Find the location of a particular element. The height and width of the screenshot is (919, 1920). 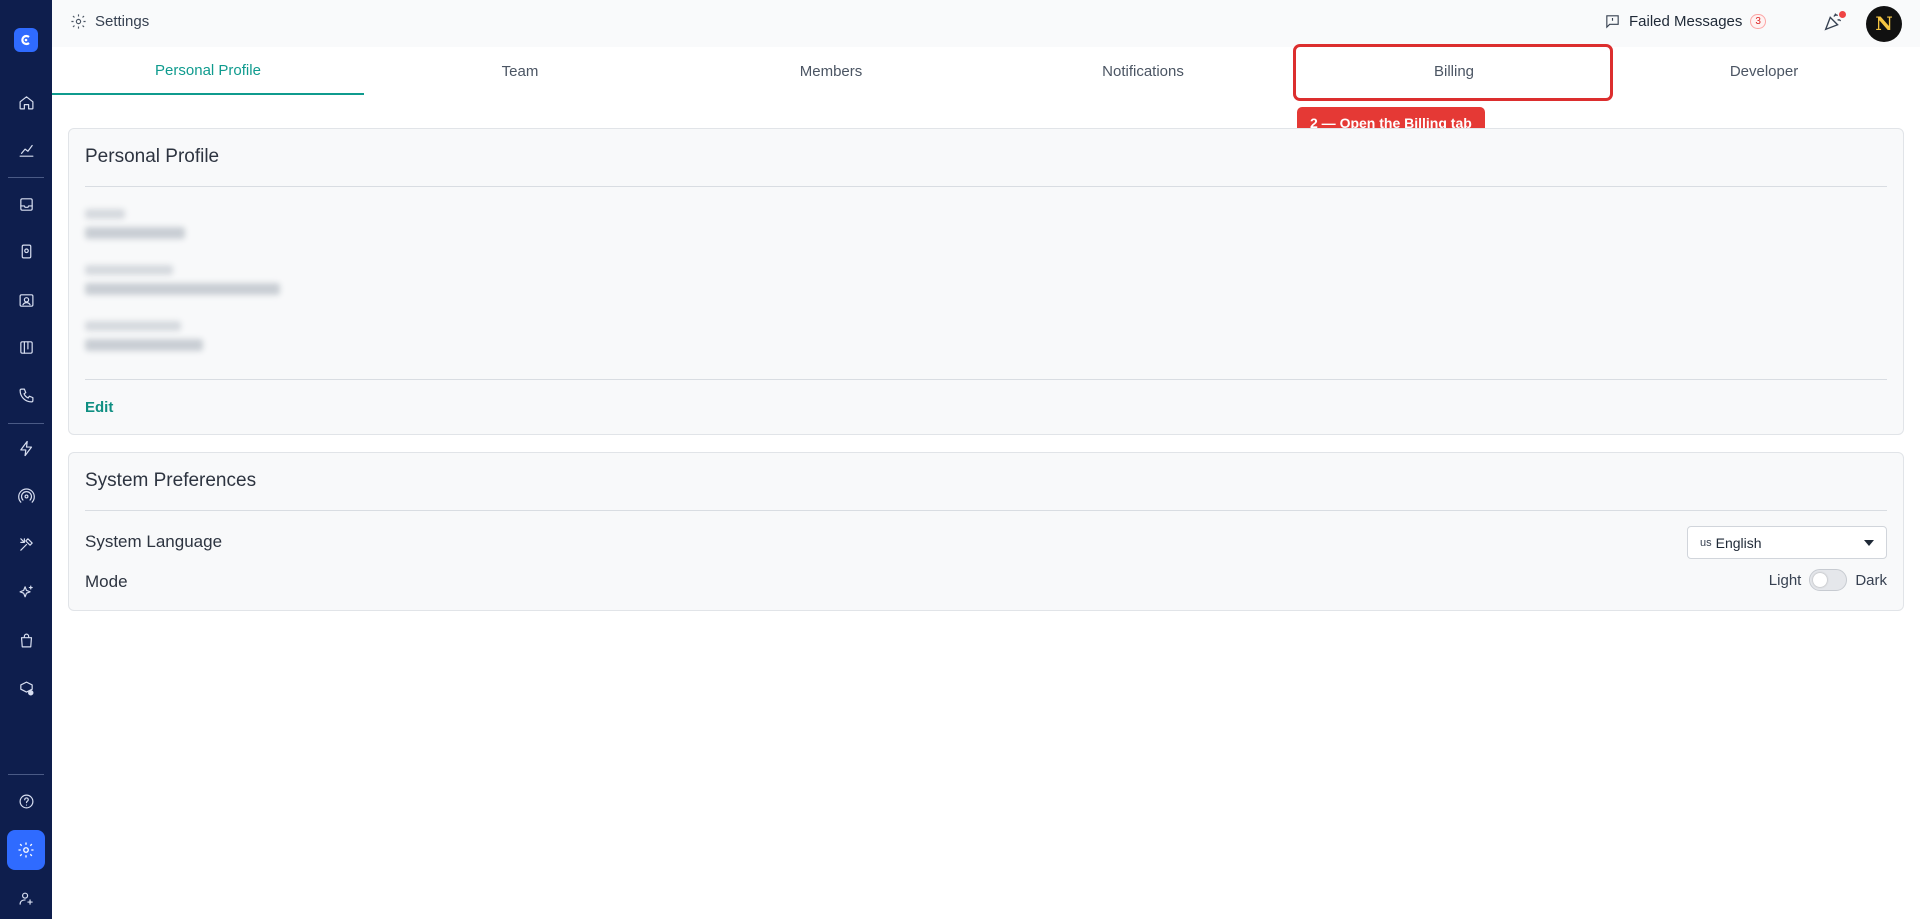

system-preferences-title: System Preferences is located at coordinates (171, 480).